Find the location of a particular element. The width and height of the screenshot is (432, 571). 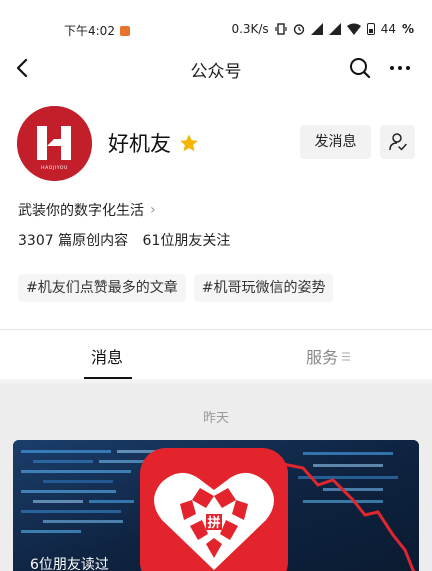

article-count: 3307 篇原创内容 is located at coordinates (73, 241).